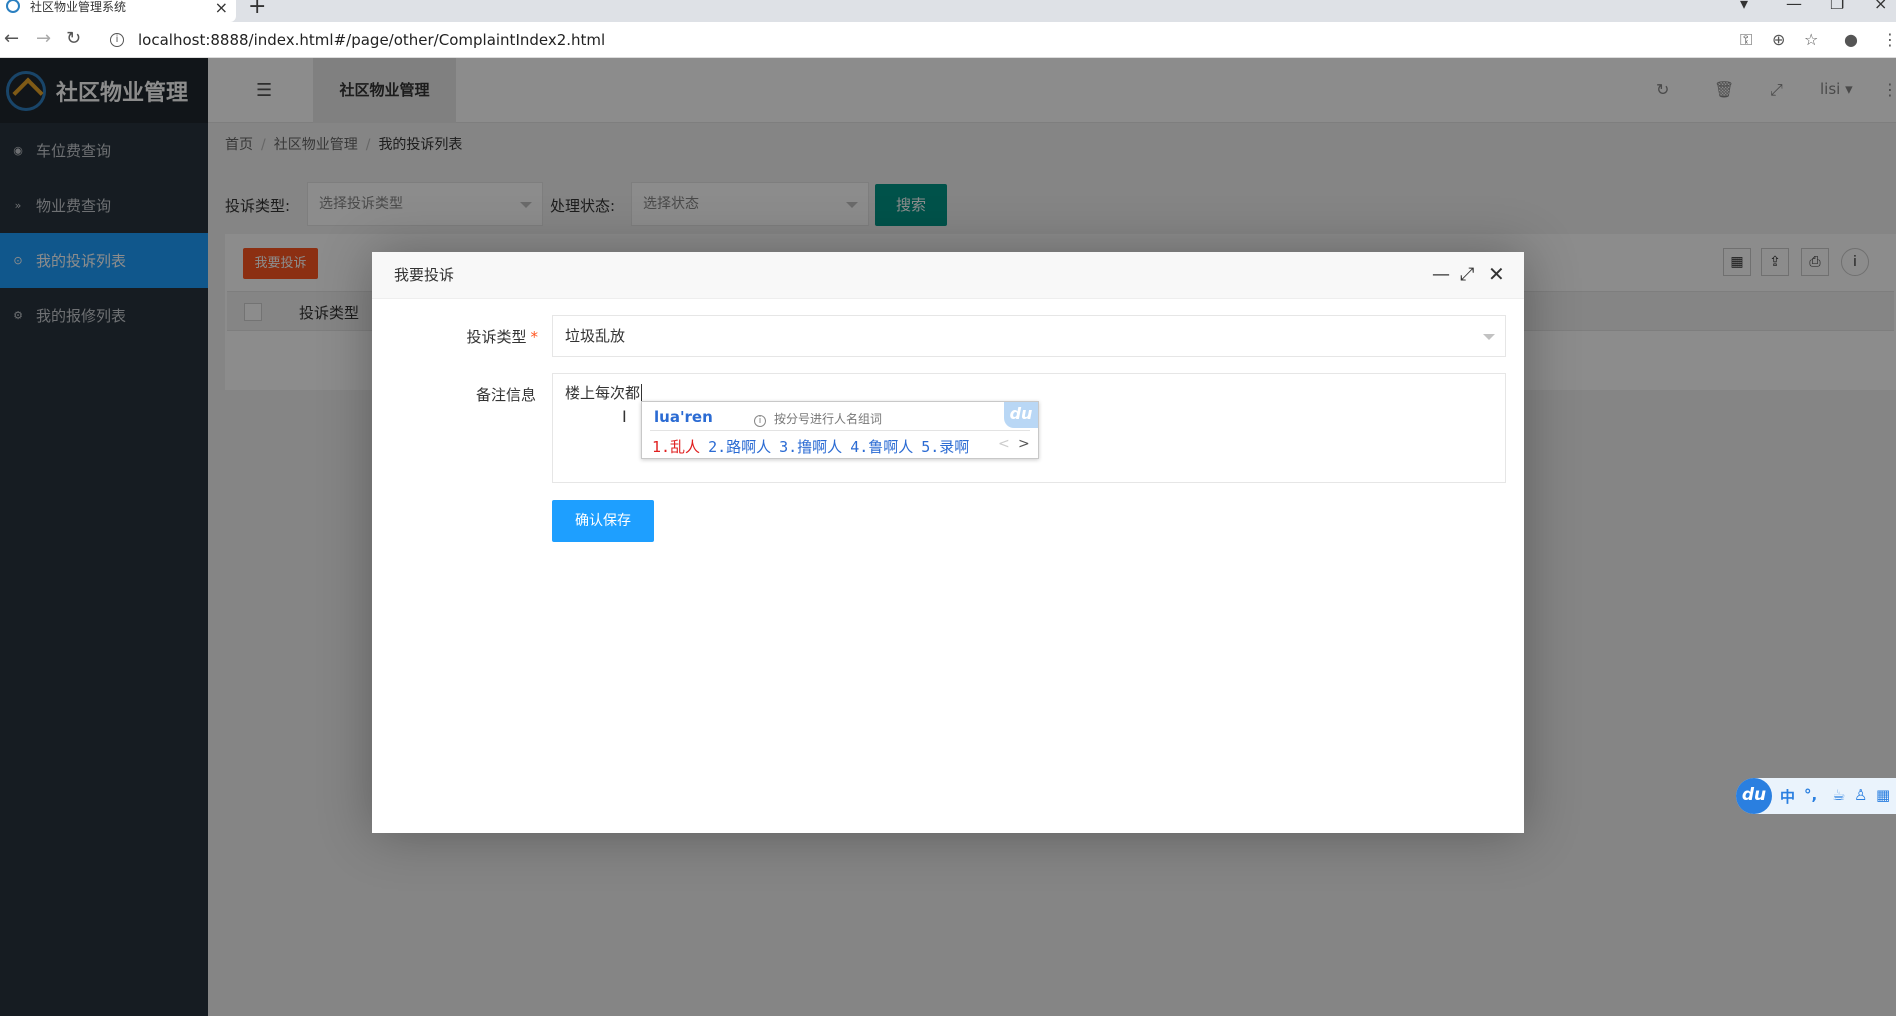 The image size is (1896, 1016). I want to click on browser-tab: 社区物业管理系统 ×, so click(118, 11).